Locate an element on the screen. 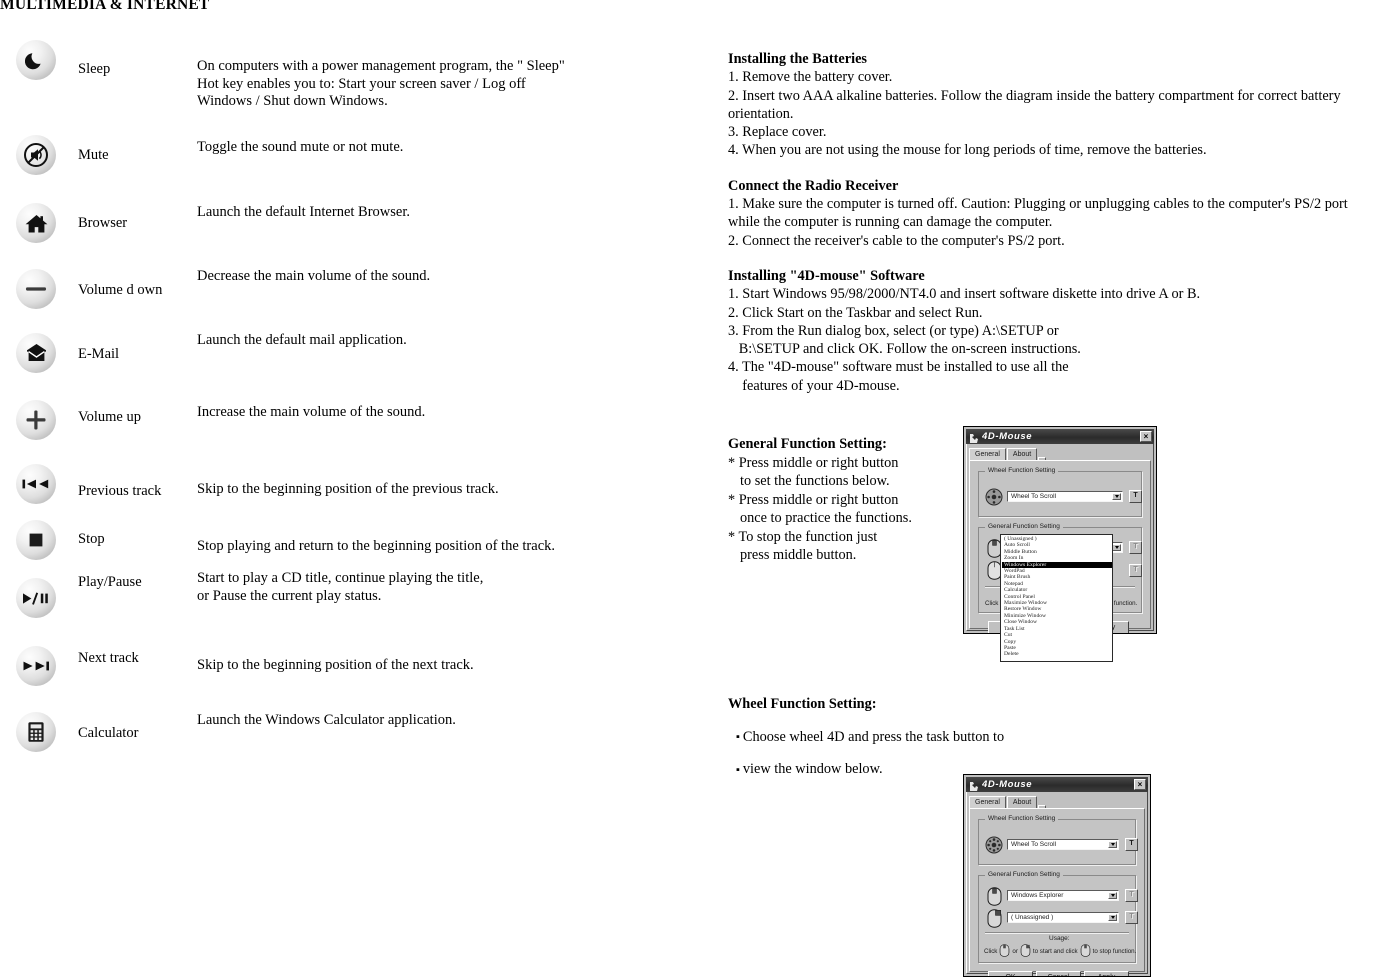 The image size is (1375, 980). desc-line: or Pause the current play status. is located at coordinates (289, 595).